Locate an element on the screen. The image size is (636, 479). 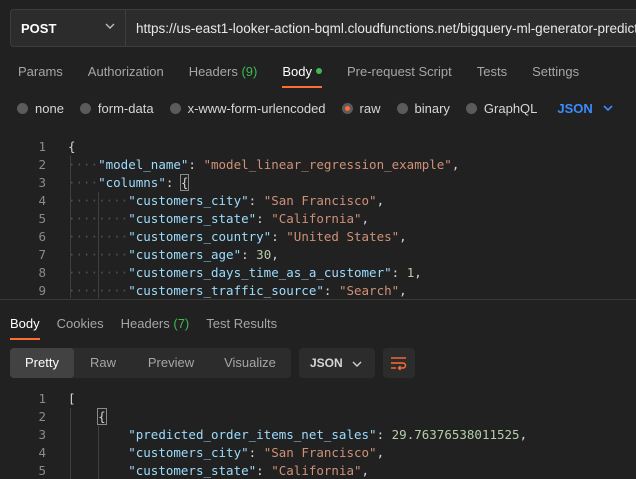
wrap-lines-button is located at coordinates (399, 363).